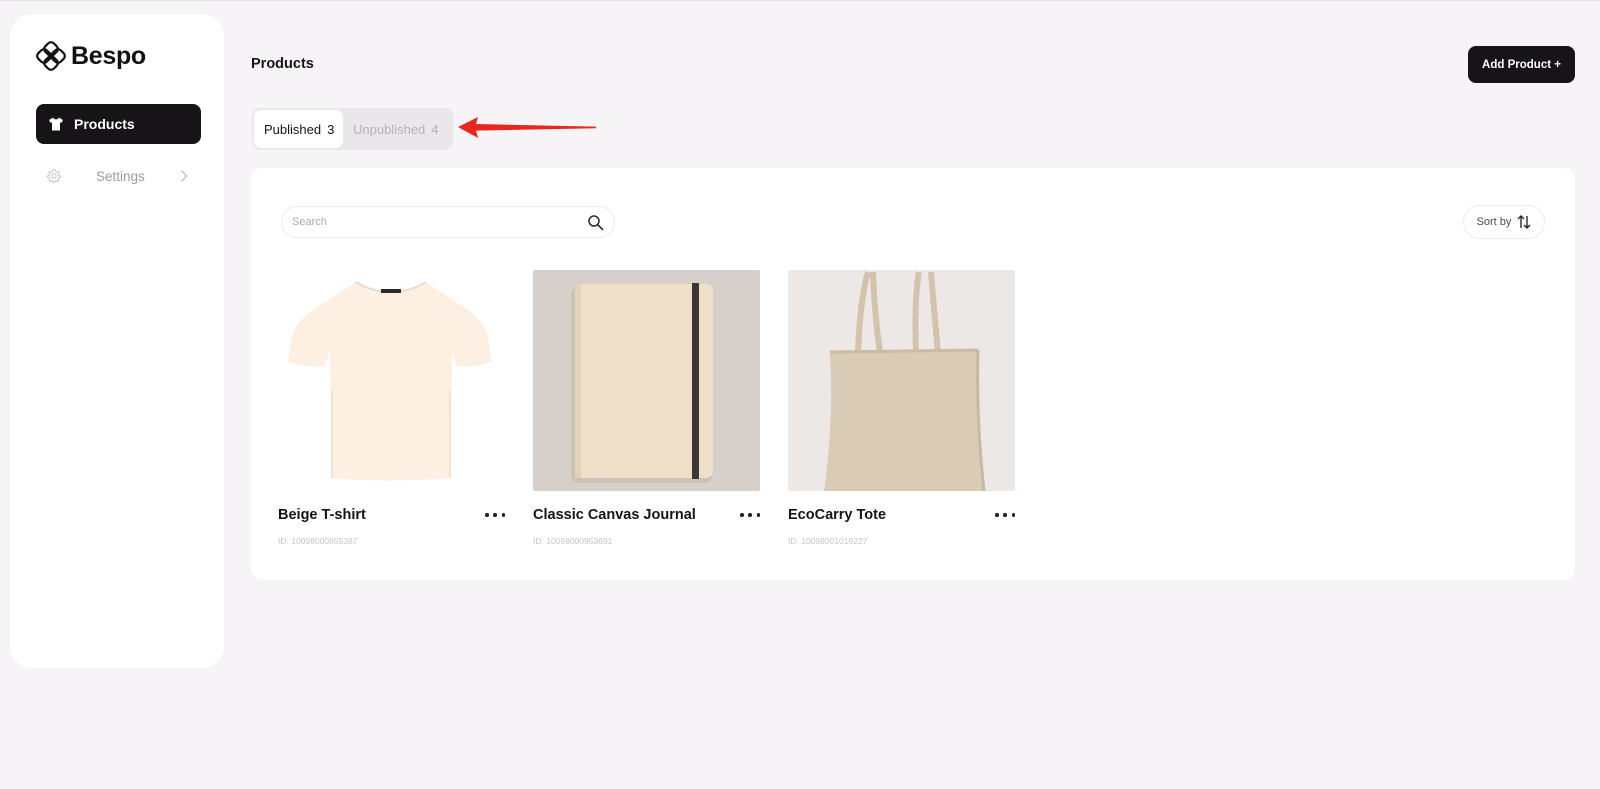 The width and height of the screenshot is (1600, 789). I want to click on publish-status-tabs: Published 3 Unpublished 4, so click(352, 129).